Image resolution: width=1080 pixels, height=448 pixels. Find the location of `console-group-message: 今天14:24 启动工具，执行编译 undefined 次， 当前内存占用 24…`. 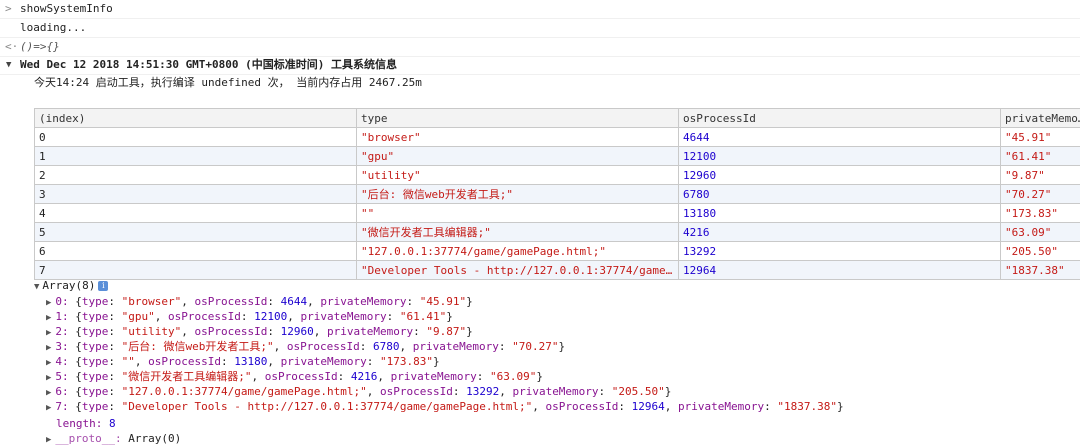

console-group-message: 今天14:24 启动工具，执行编译 undefined 次， 当前内存占用 24… is located at coordinates (540, 83).